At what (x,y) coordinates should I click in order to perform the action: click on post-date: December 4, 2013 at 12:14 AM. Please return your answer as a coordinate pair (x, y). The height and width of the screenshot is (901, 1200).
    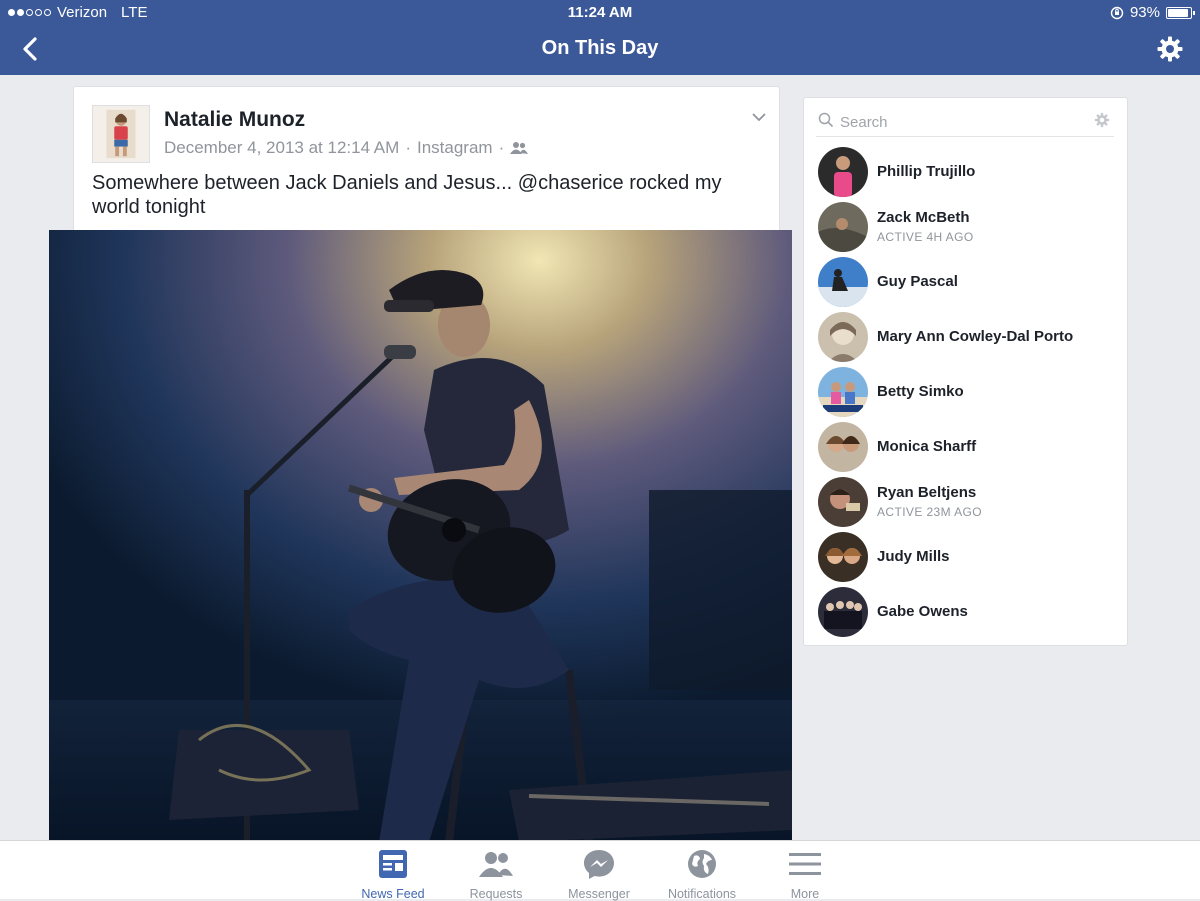
    Looking at the image, I should click on (281, 148).